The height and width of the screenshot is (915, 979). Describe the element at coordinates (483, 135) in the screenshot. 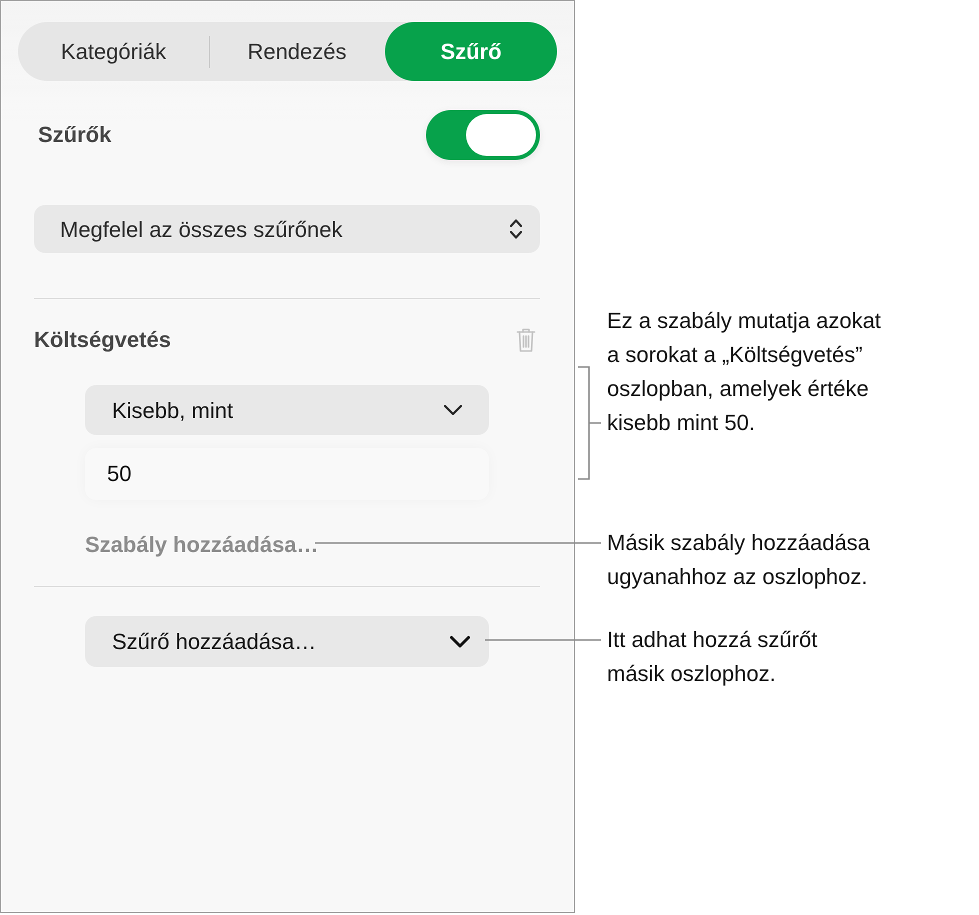

I see `toggle-switch` at that location.